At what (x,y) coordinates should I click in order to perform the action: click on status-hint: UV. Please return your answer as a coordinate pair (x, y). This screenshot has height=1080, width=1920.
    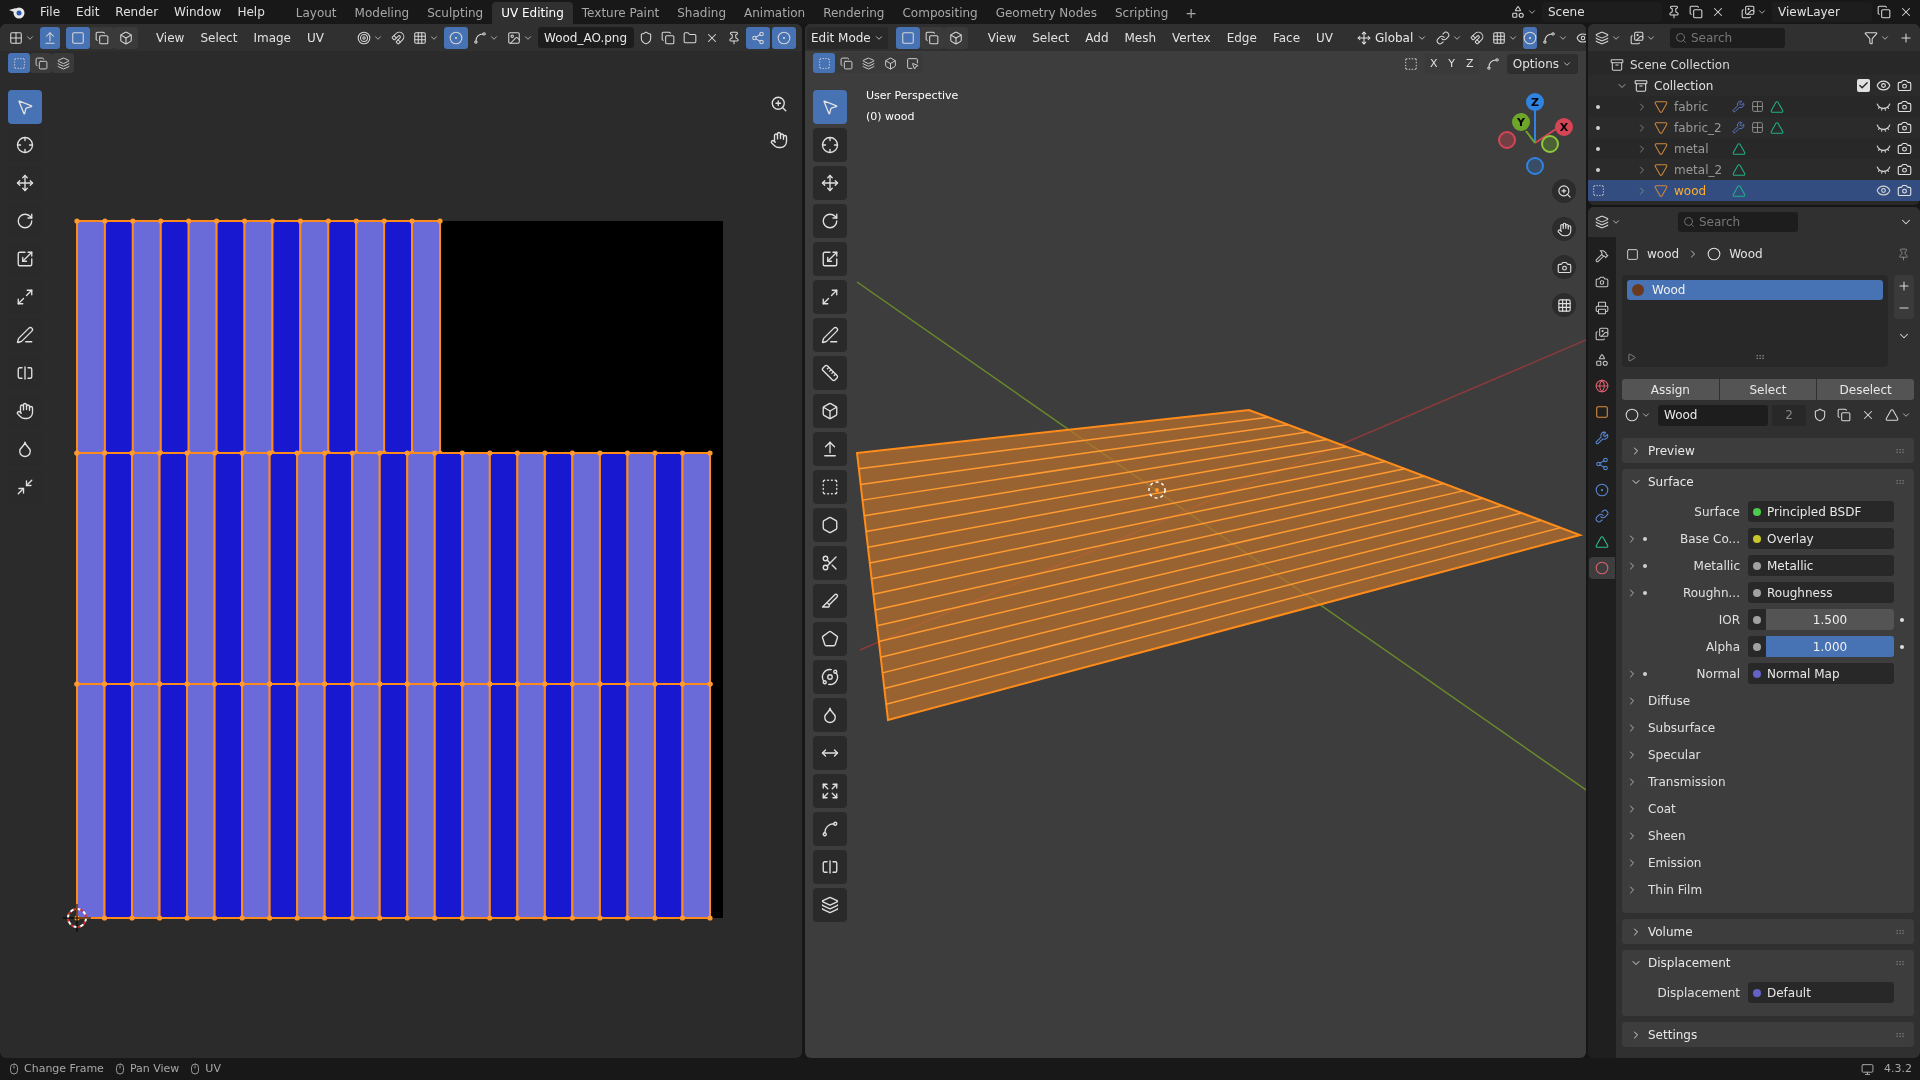
    Looking at the image, I should click on (213, 1068).